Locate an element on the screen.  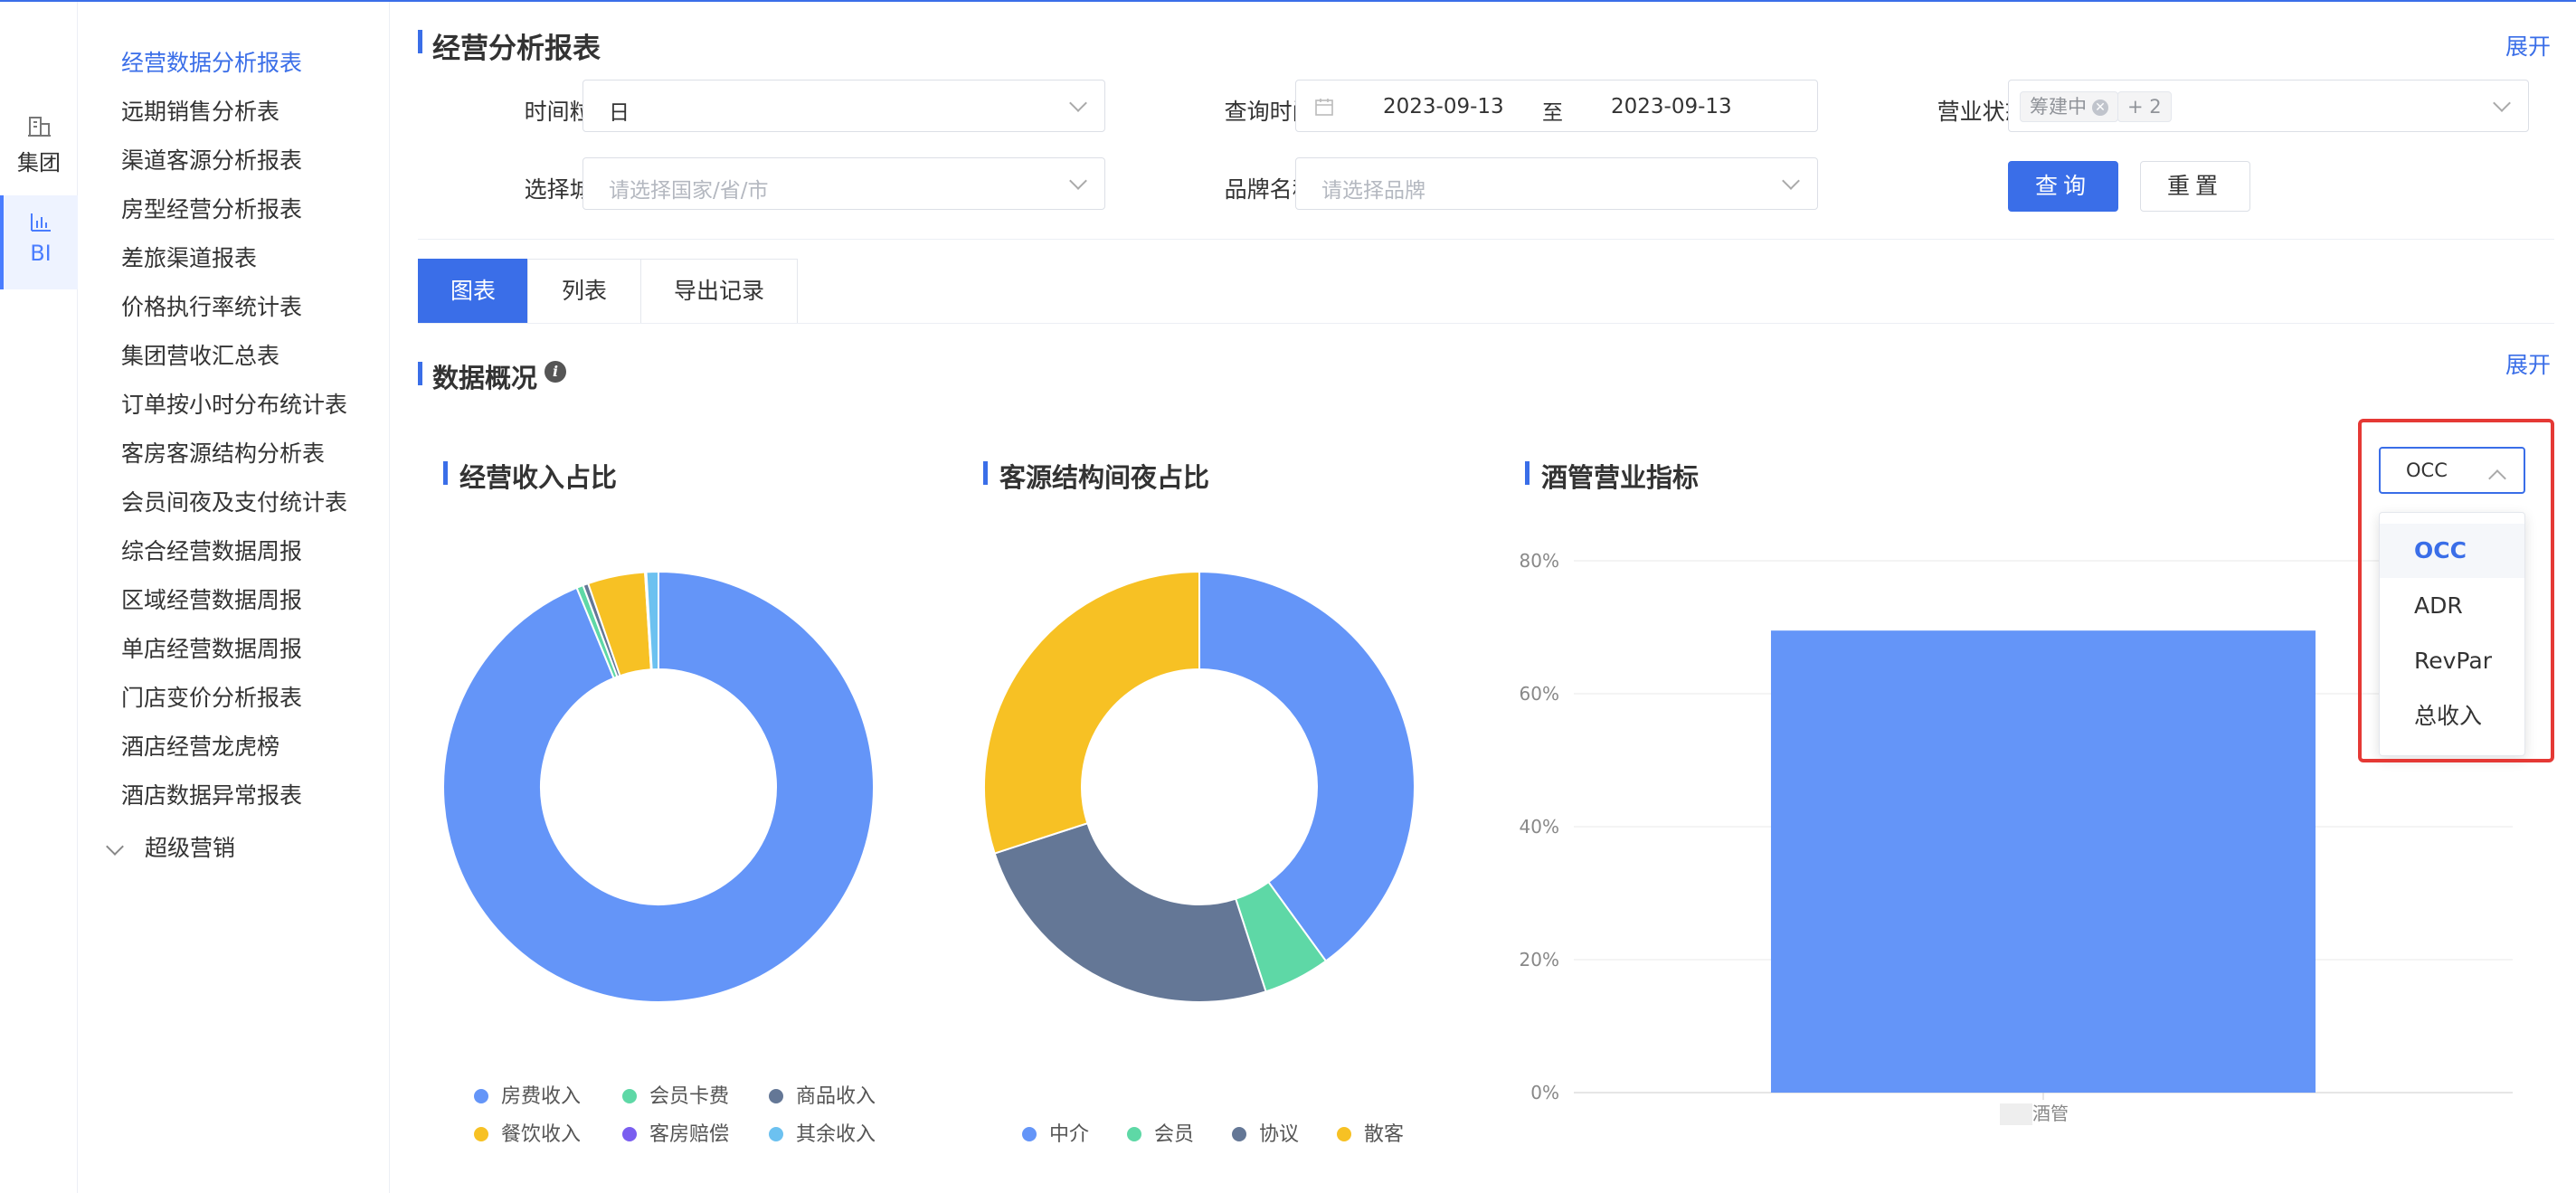
revenue-donut-chart is located at coordinates (658, 786).